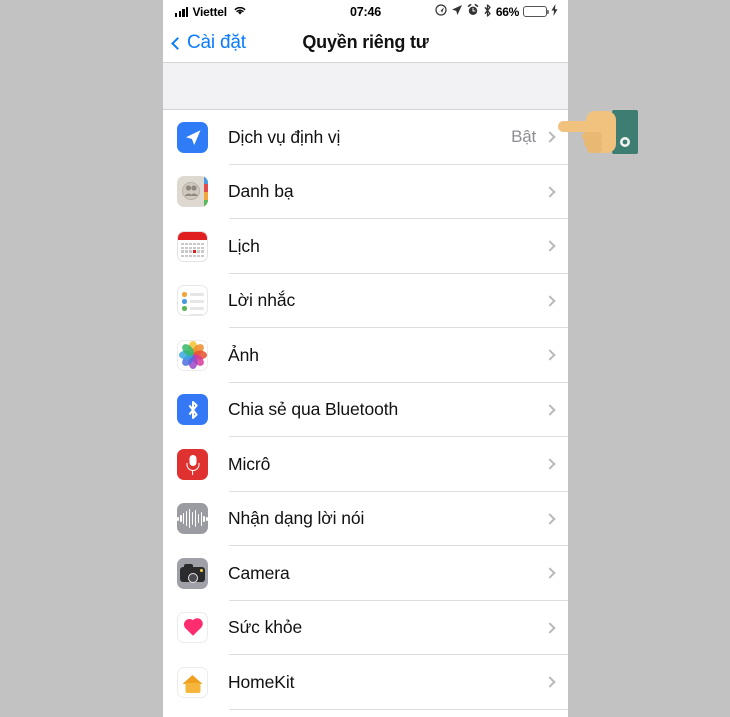 This screenshot has width=730, height=717. Describe the element at coordinates (243, 354) in the screenshot. I see `list-item-label: Ảnh` at that location.